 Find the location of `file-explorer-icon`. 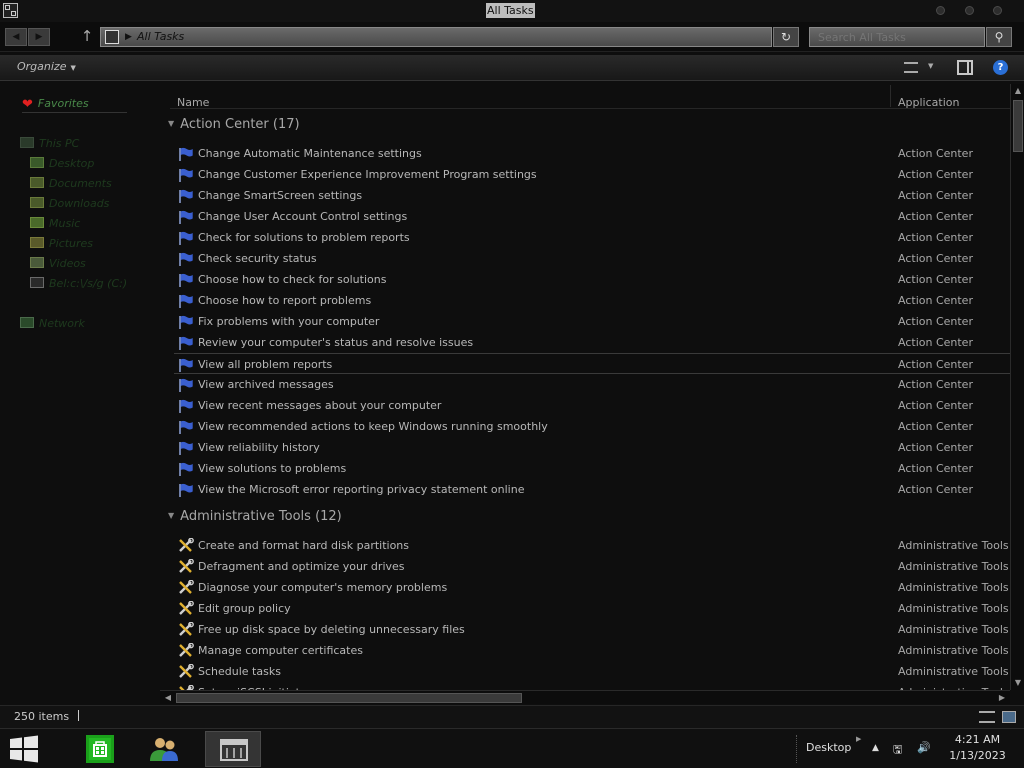

file-explorer-icon is located at coordinates (234, 750).